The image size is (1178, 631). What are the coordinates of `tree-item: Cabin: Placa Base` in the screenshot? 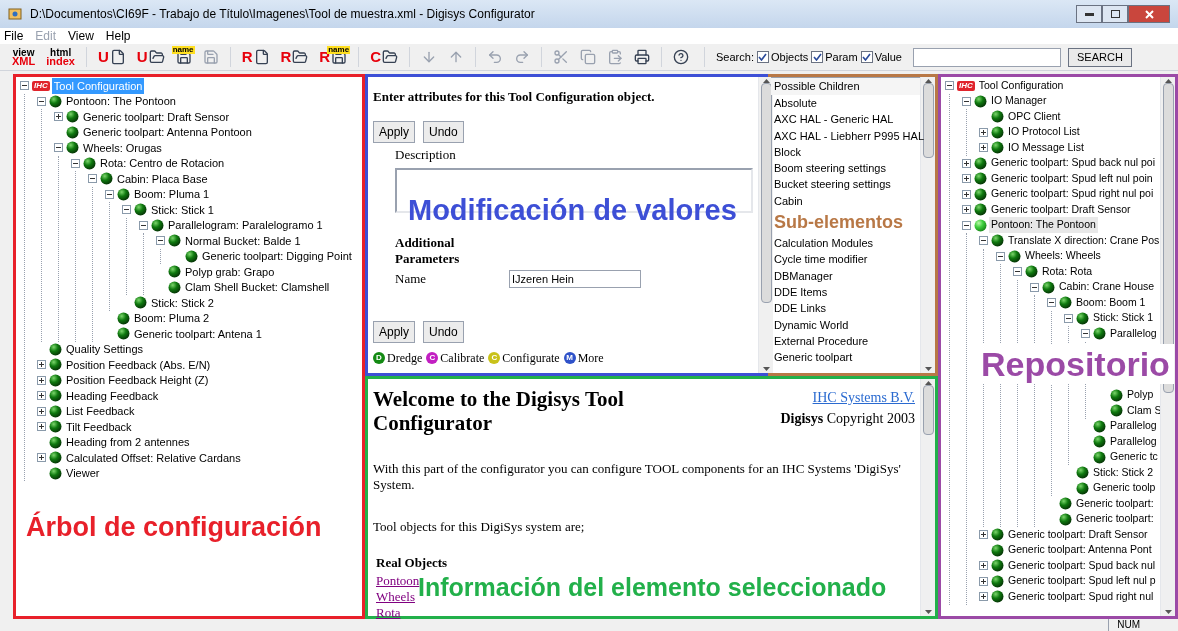 It's located at (162, 178).